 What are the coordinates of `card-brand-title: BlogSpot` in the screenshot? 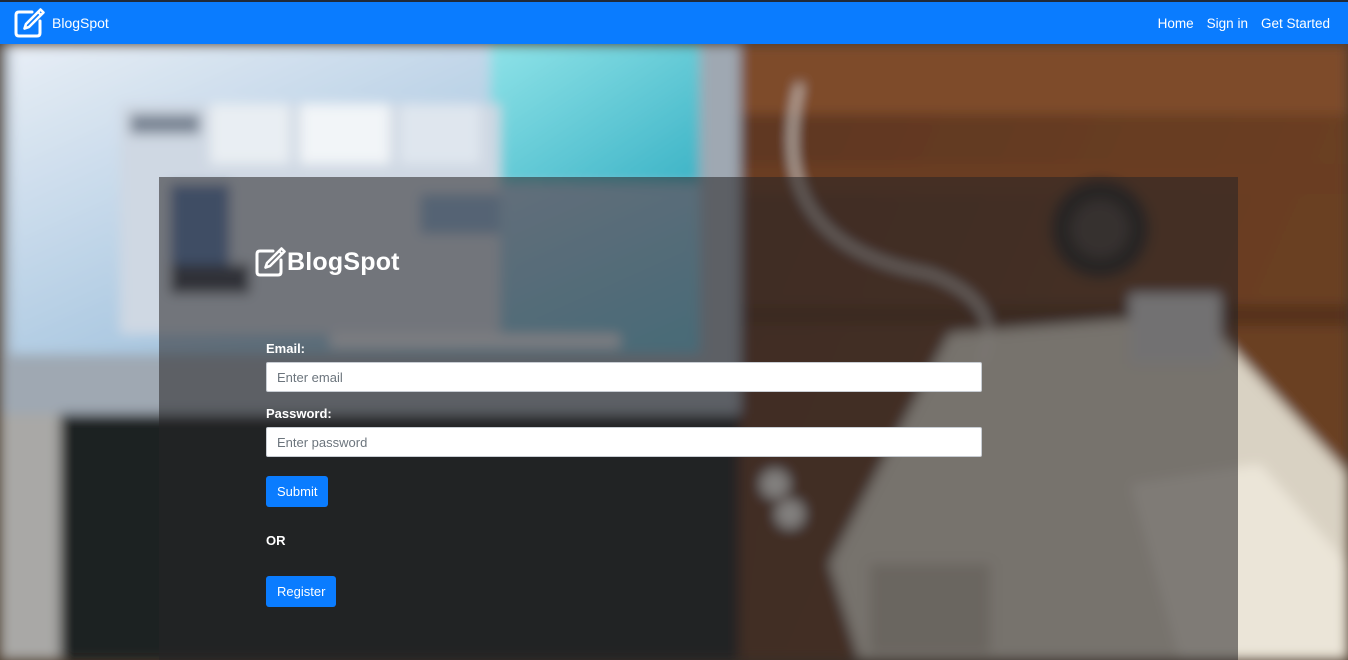 It's located at (343, 261).